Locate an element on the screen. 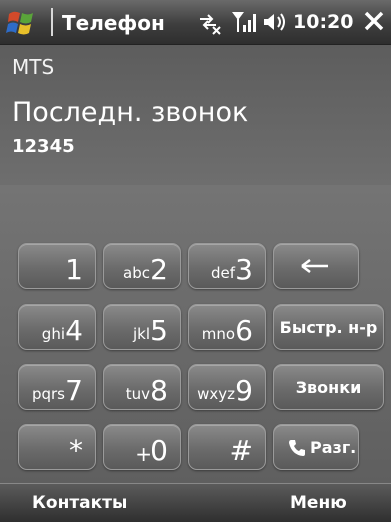 This screenshot has width=391, height=522. key-6: mno 6 is located at coordinates (227, 327).